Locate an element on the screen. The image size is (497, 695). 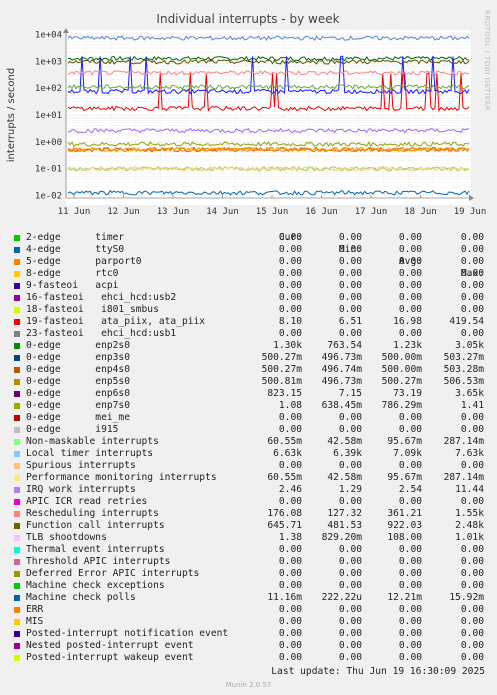
legend-min: 6.51 is located at coordinates (350, 321).